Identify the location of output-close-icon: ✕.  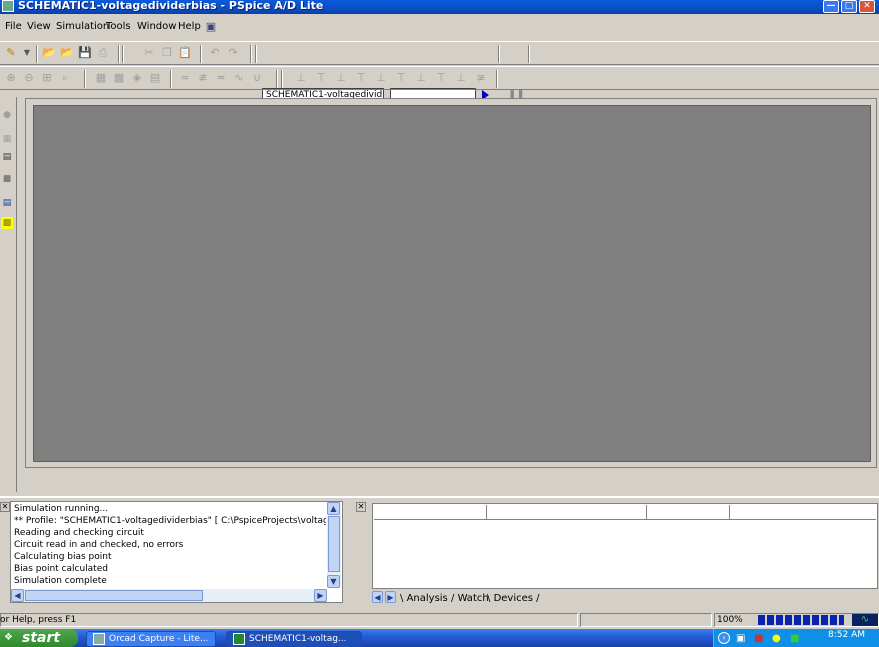
(5, 507).